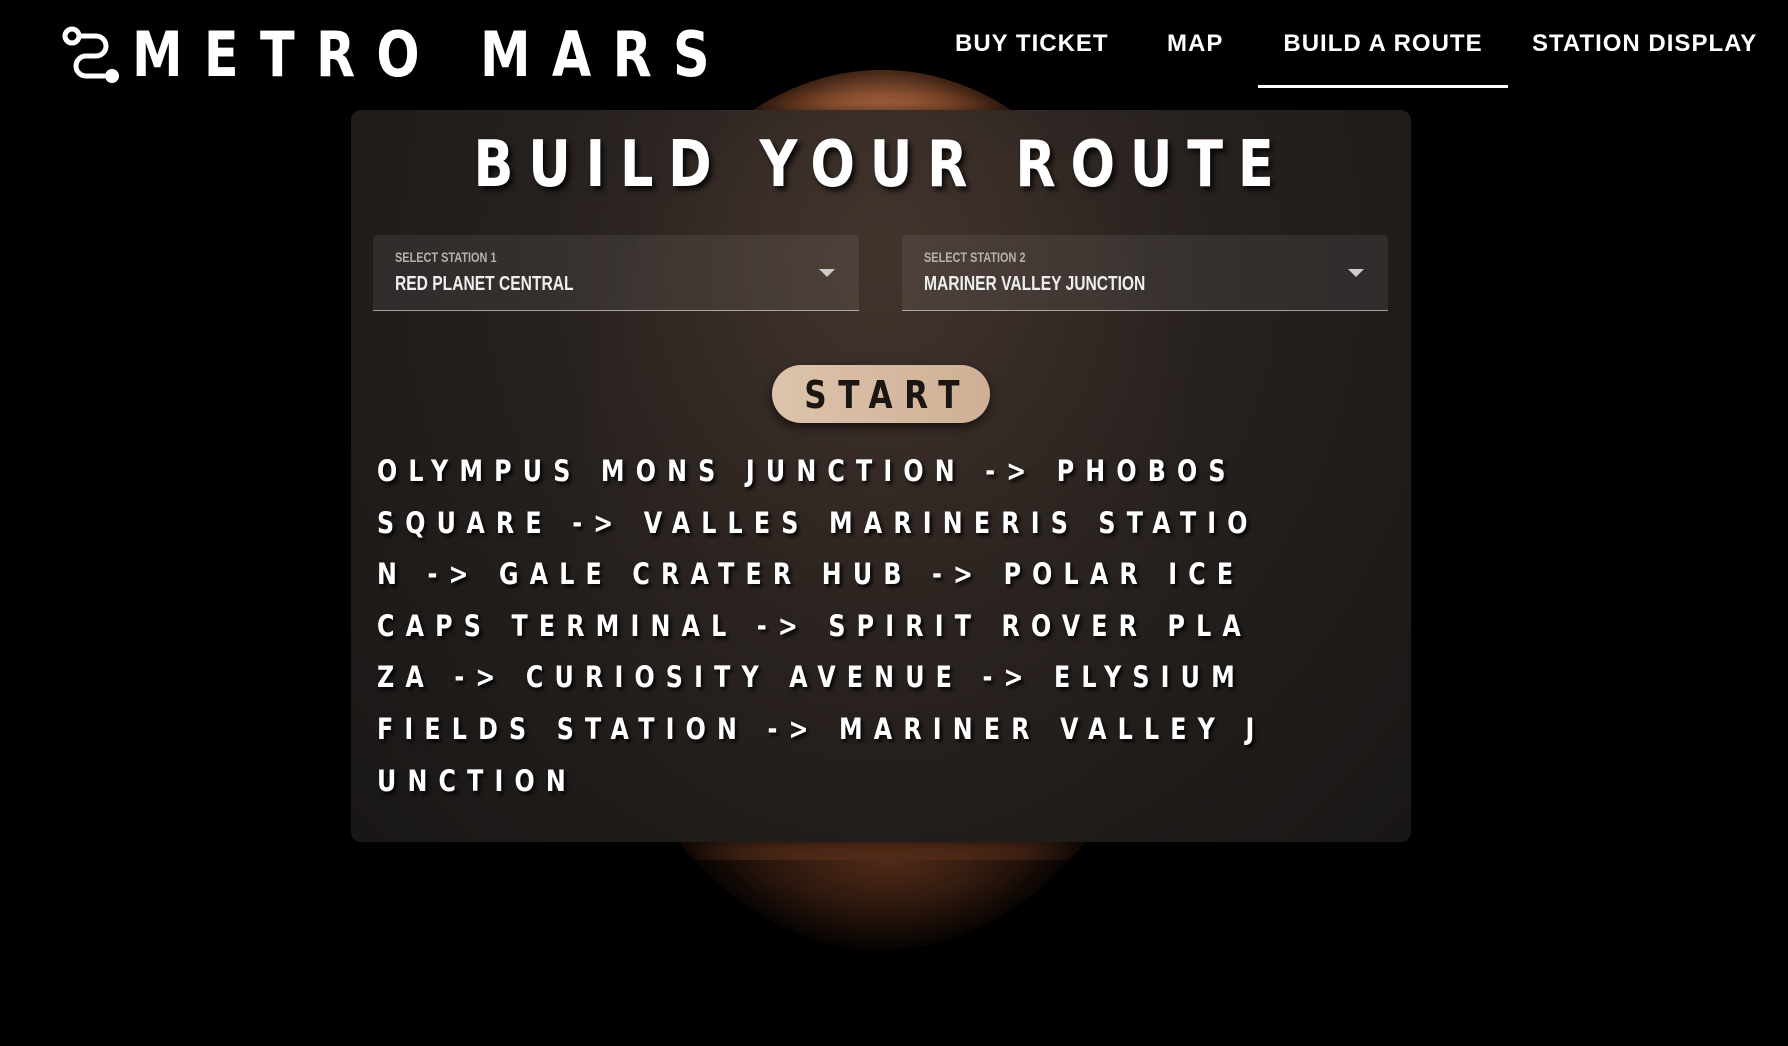 The height and width of the screenshot is (1046, 1788). Describe the element at coordinates (616, 273) in the screenshot. I see `station-1-select: SELECT STATION 1 RED PLANET CENTRAL` at that location.